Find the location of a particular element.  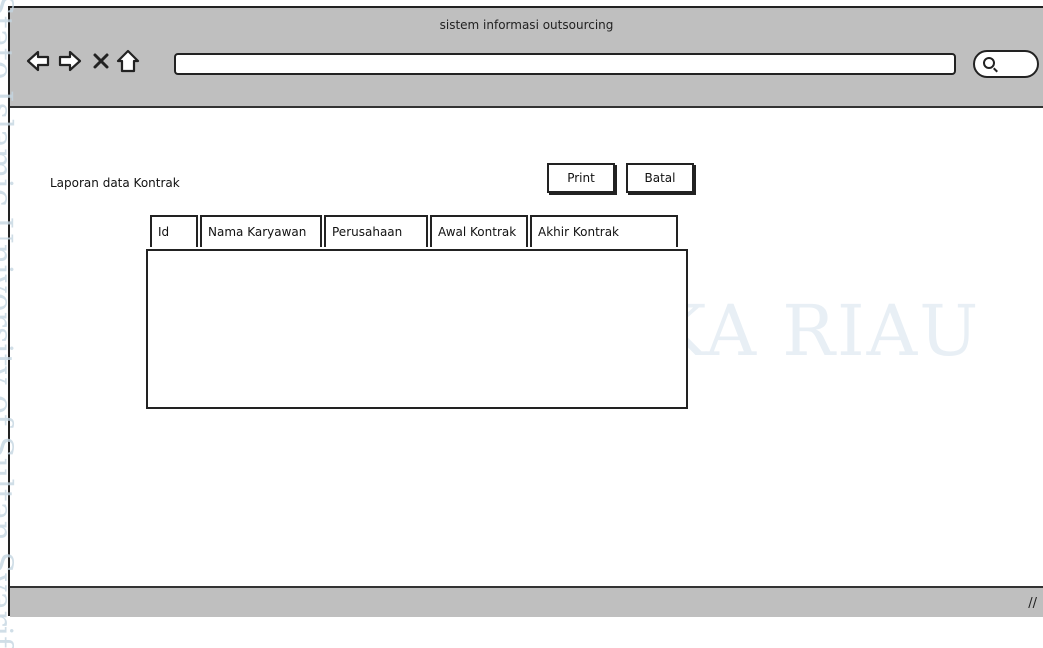

status-bar: // is located at coordinates (526, 601).